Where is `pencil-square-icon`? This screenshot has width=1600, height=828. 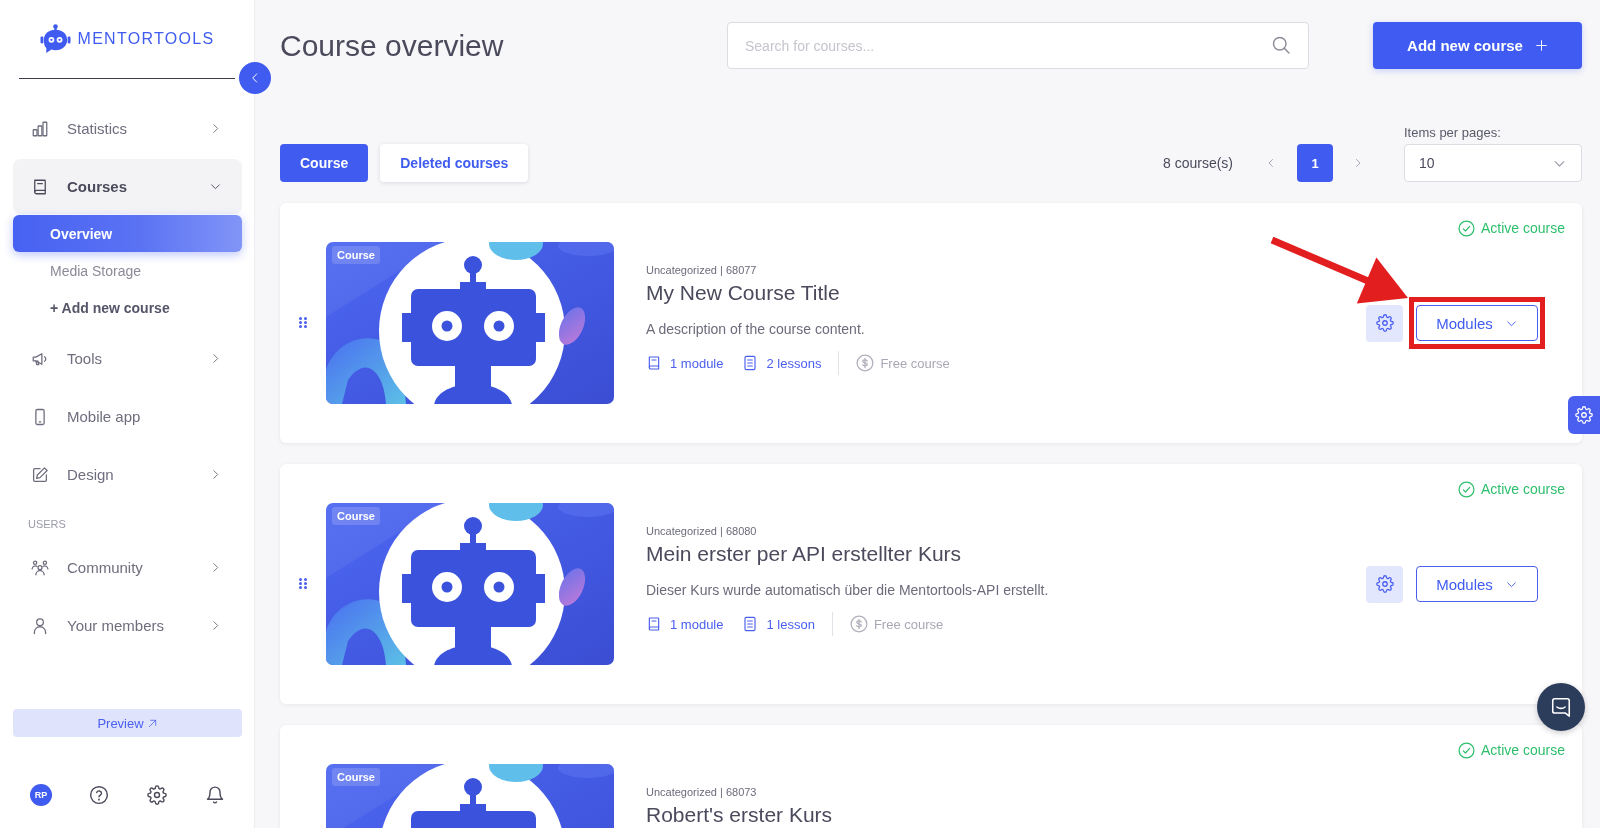 pencil-square-icon is located at coordinates (40, 474).